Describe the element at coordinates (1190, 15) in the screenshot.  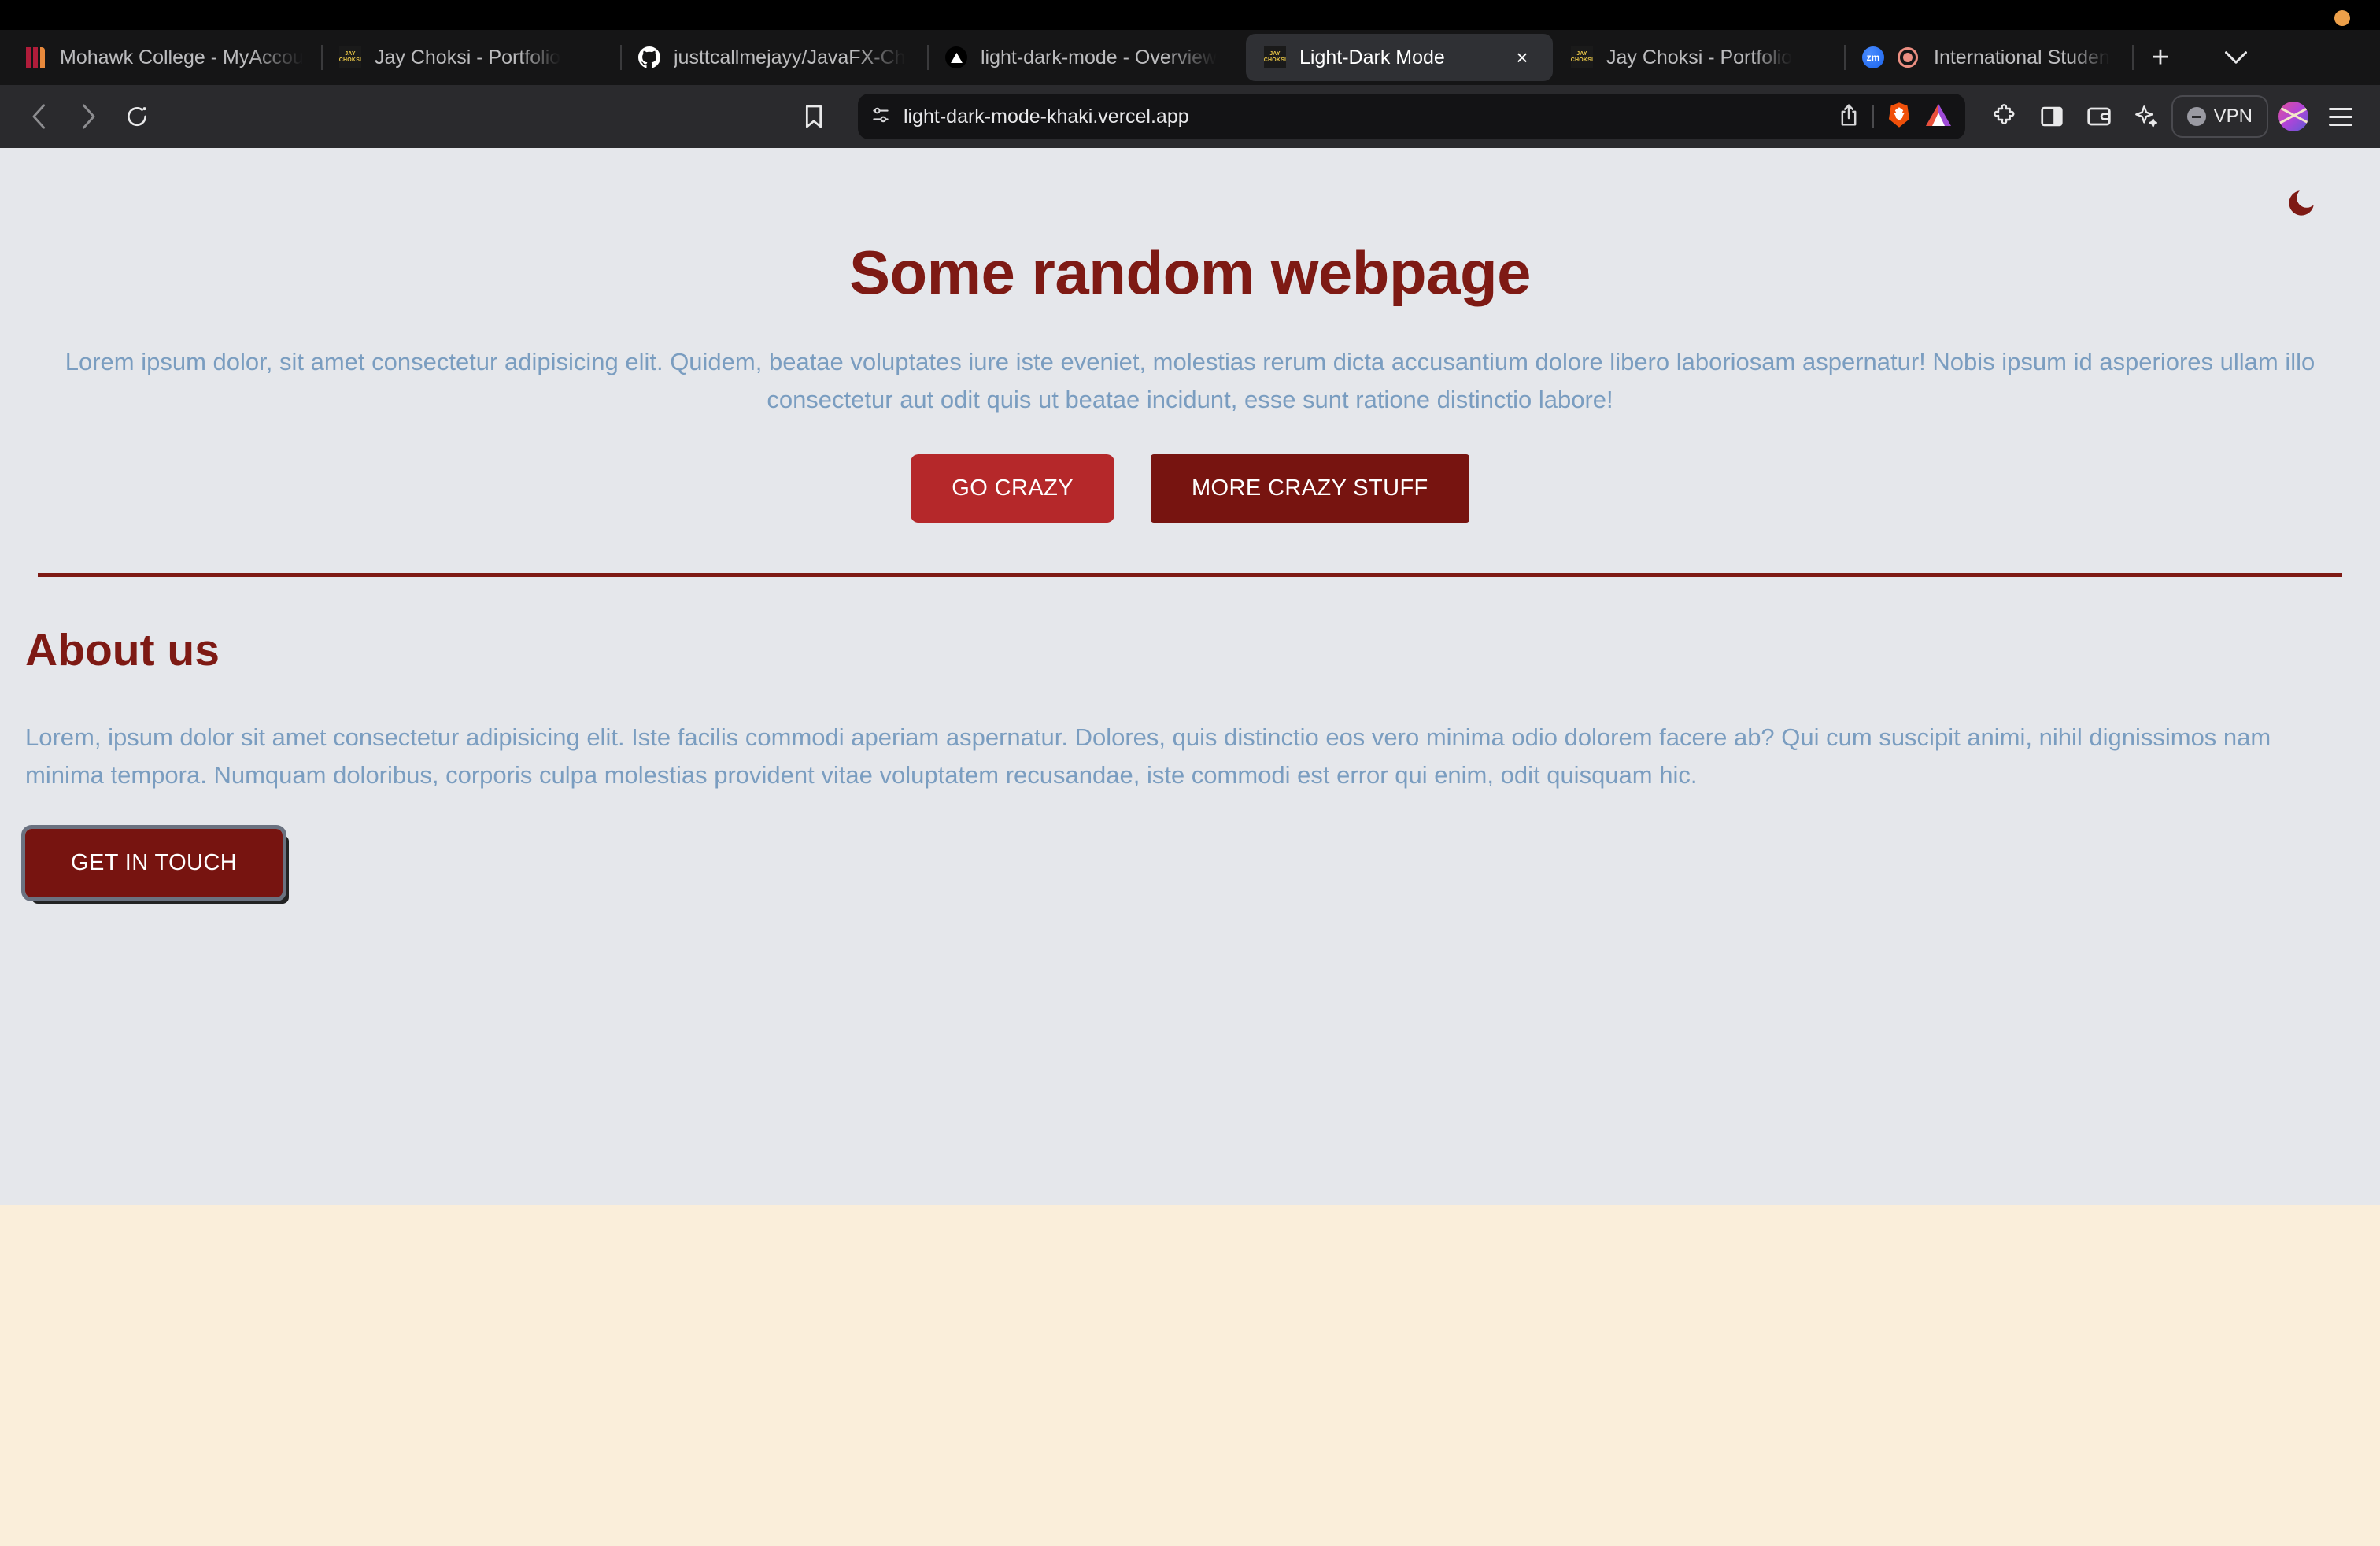
I see `window-title-bar` at that location.